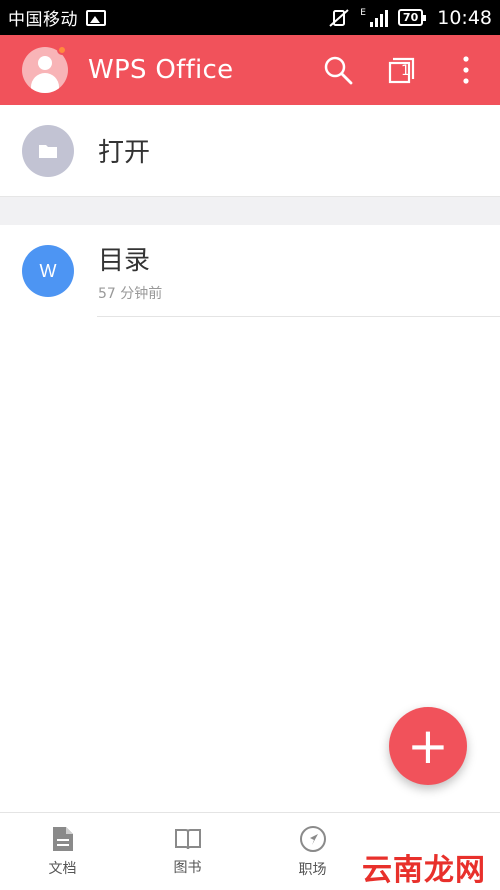  What do you see at coordinates (363, 12) in the screenshot?
I see `network-type: E` at bounding box center [363, 12].